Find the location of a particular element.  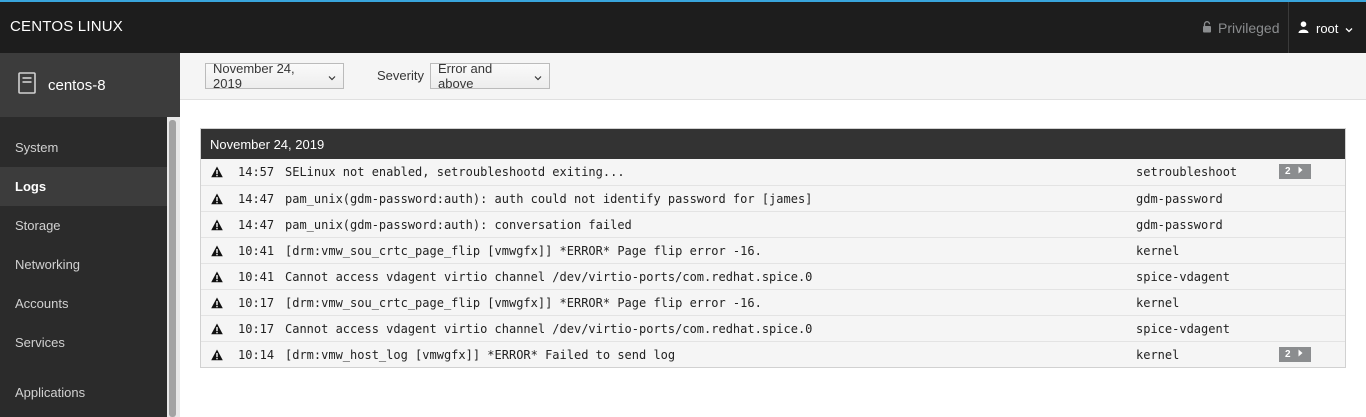

host-switcher: centos-8 is located at coordinates (90, 85).